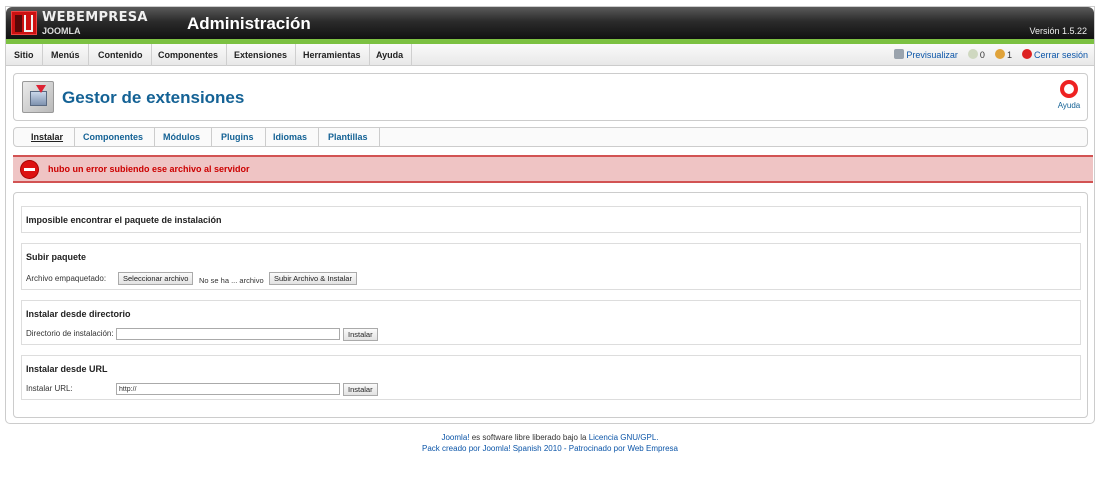  I want to click on logout-link: Cerrar sesión, so click(1061, 55).